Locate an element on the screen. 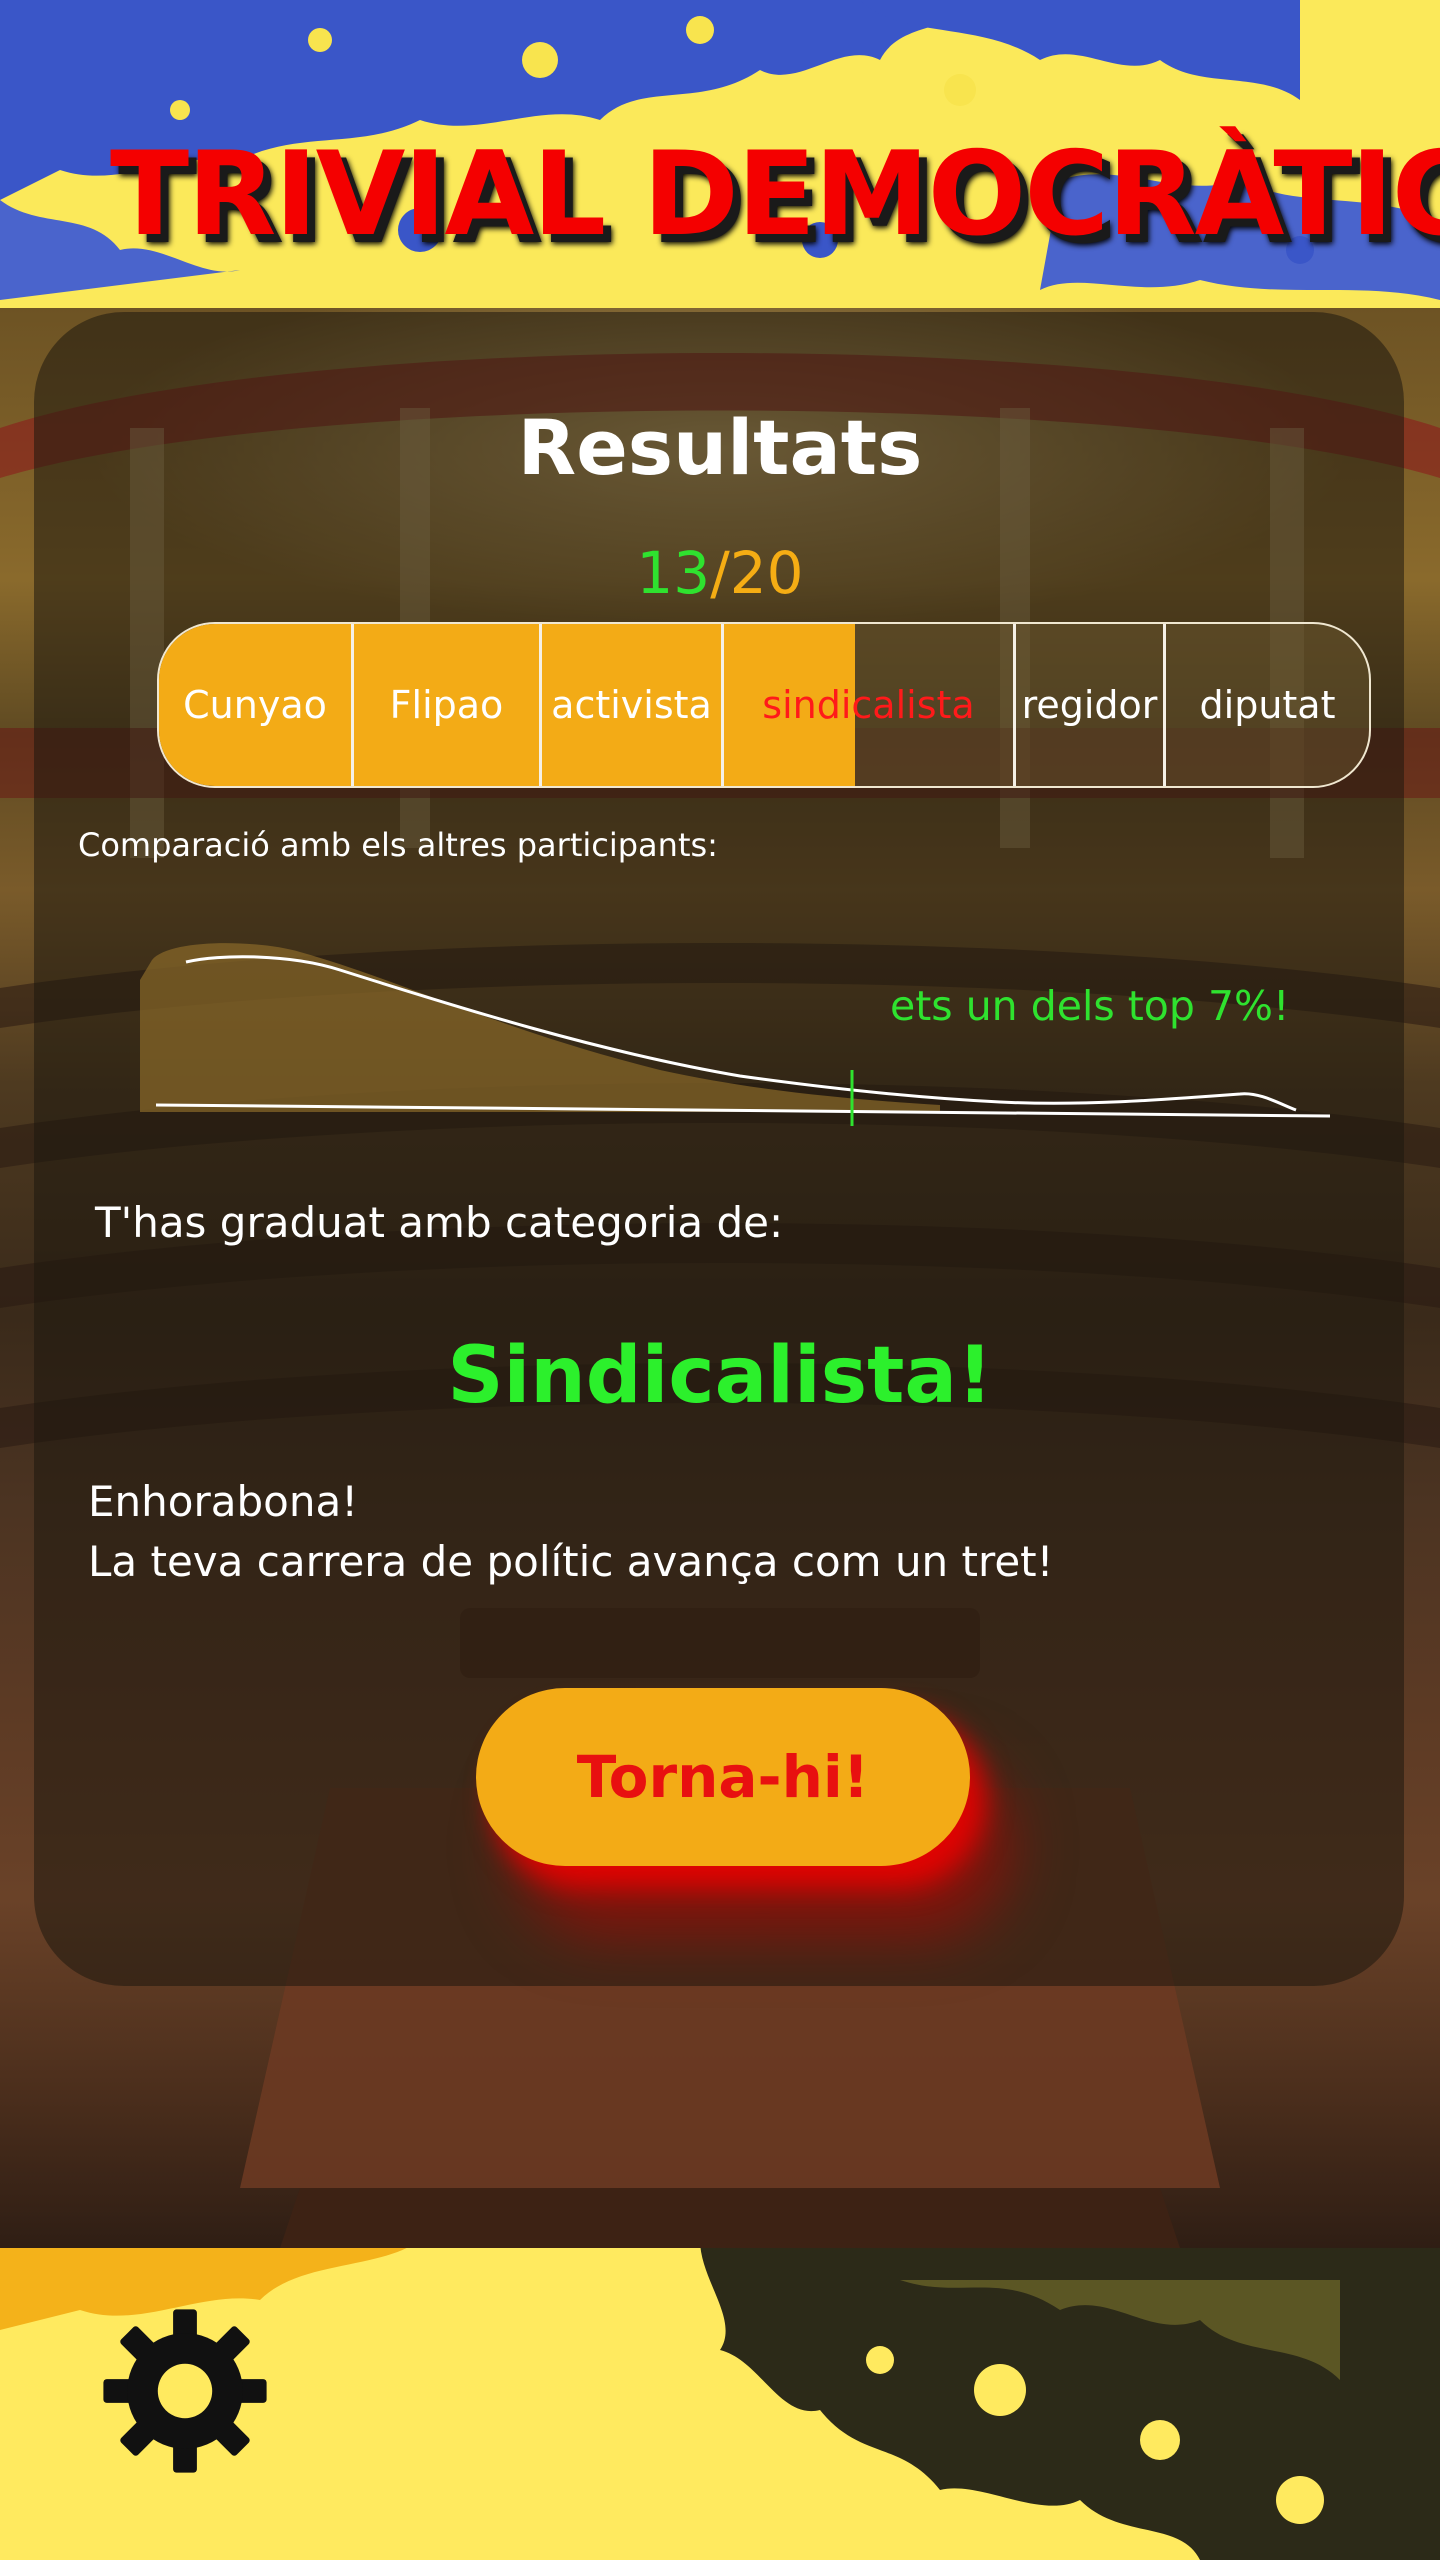 The width and height of the screenshot is (1440, 2560). category-result: Sindicalista! is located at coordinates (720, 1376).